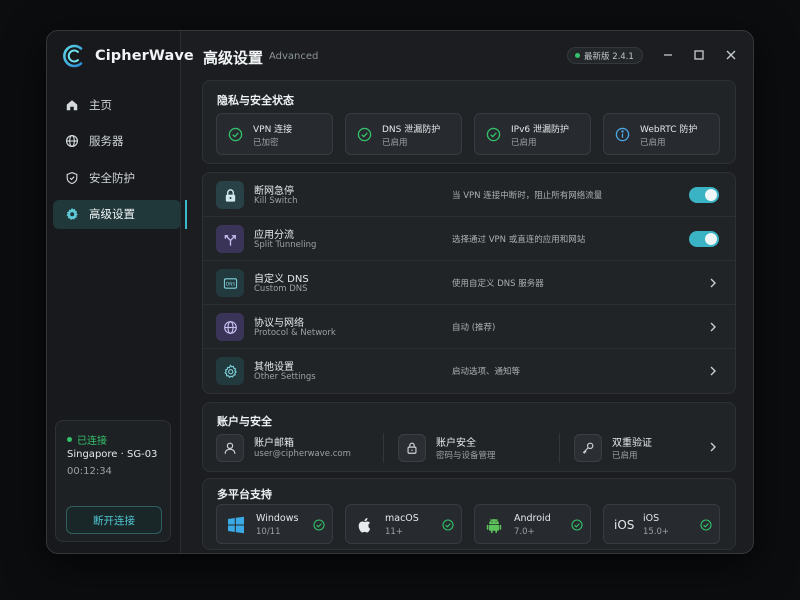  I want to click on status-card-dns: DNS 泄漏防护 已启用, so click(403, 134).